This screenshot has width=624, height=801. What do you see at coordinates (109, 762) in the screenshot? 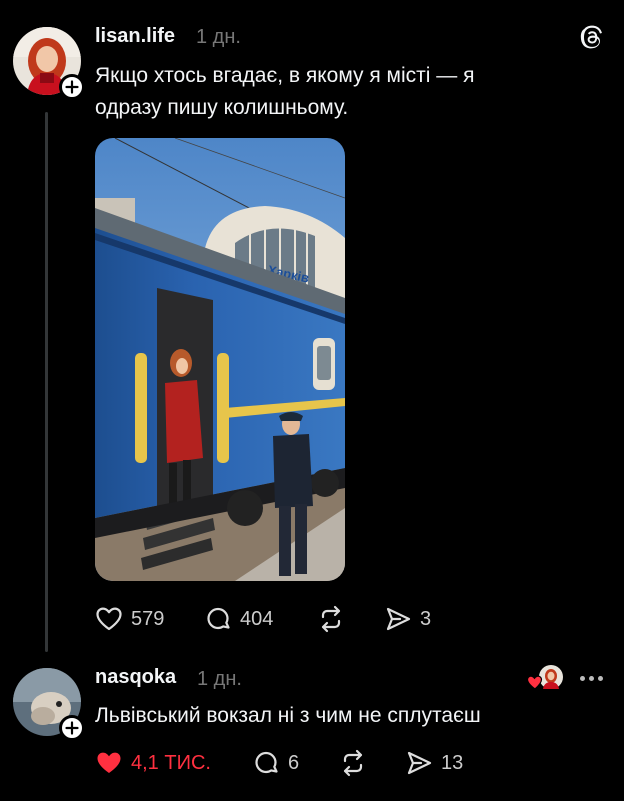
I see `heart-filled-icon` at bounding box center [109, 762].